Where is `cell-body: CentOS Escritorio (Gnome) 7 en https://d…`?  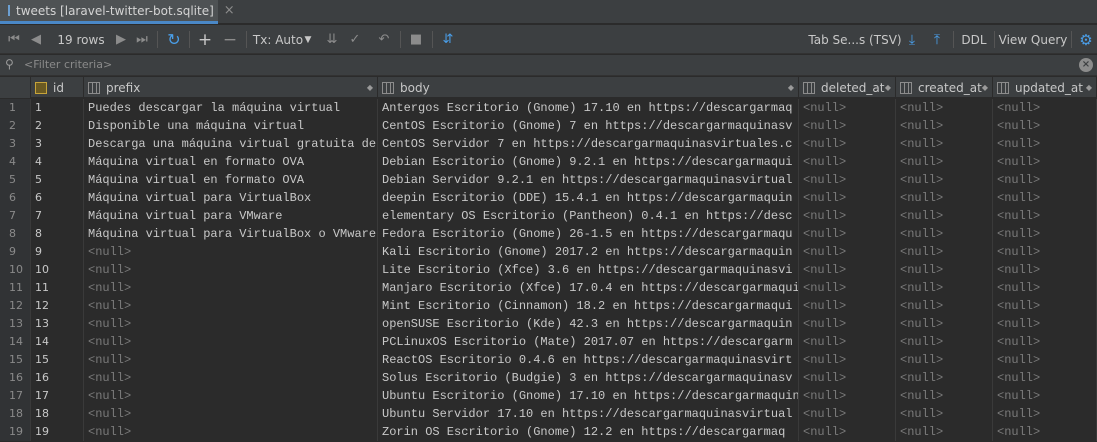 cell-body: CentOS Escritorio (Gnome) 7 en https://d… is located at coordinates (588, 126).